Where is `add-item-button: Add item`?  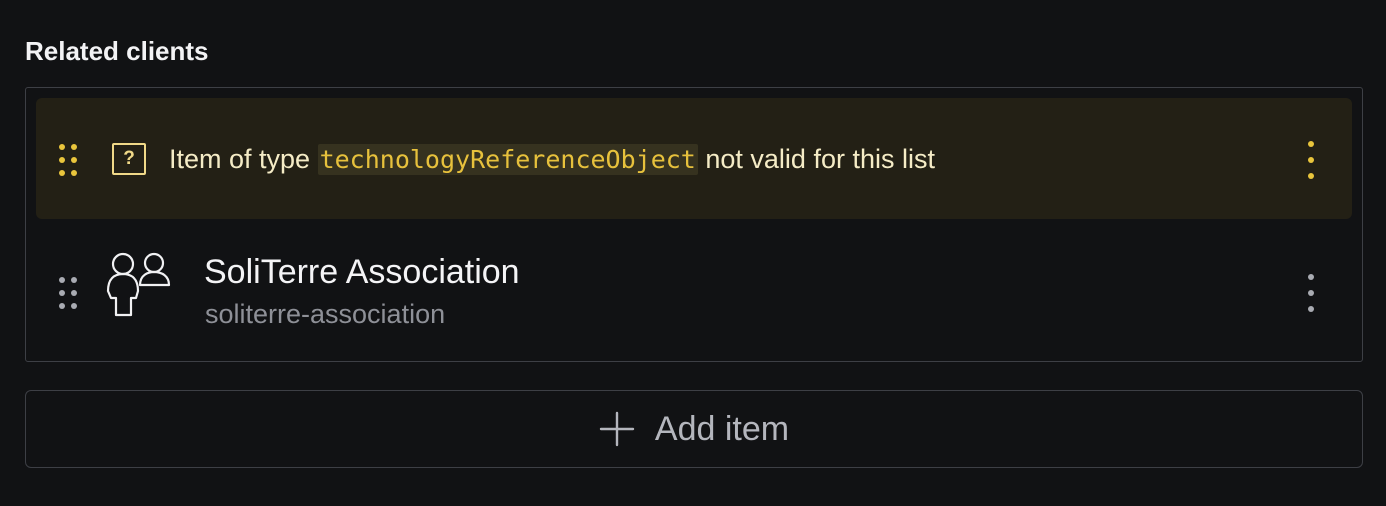
add-item-button: Add item is located at coordinates (694, 429).